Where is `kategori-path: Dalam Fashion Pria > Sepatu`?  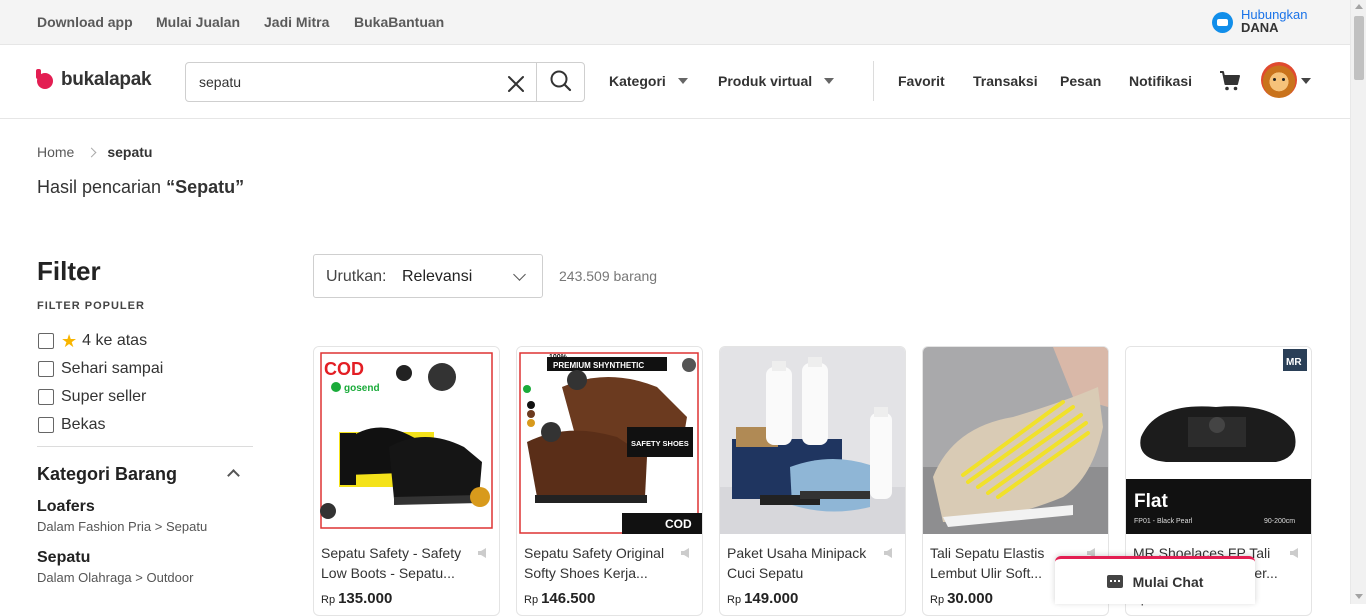
kategori-path: Dalam Fashion Pria > Sepatu is located at coordinates (122, 526).